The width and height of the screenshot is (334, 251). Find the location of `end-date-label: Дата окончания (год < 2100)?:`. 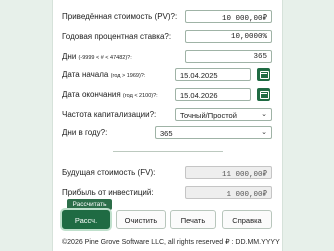

end-date-label: Дата окончания (год < 2100)?: is located at coordinates (110, 94).